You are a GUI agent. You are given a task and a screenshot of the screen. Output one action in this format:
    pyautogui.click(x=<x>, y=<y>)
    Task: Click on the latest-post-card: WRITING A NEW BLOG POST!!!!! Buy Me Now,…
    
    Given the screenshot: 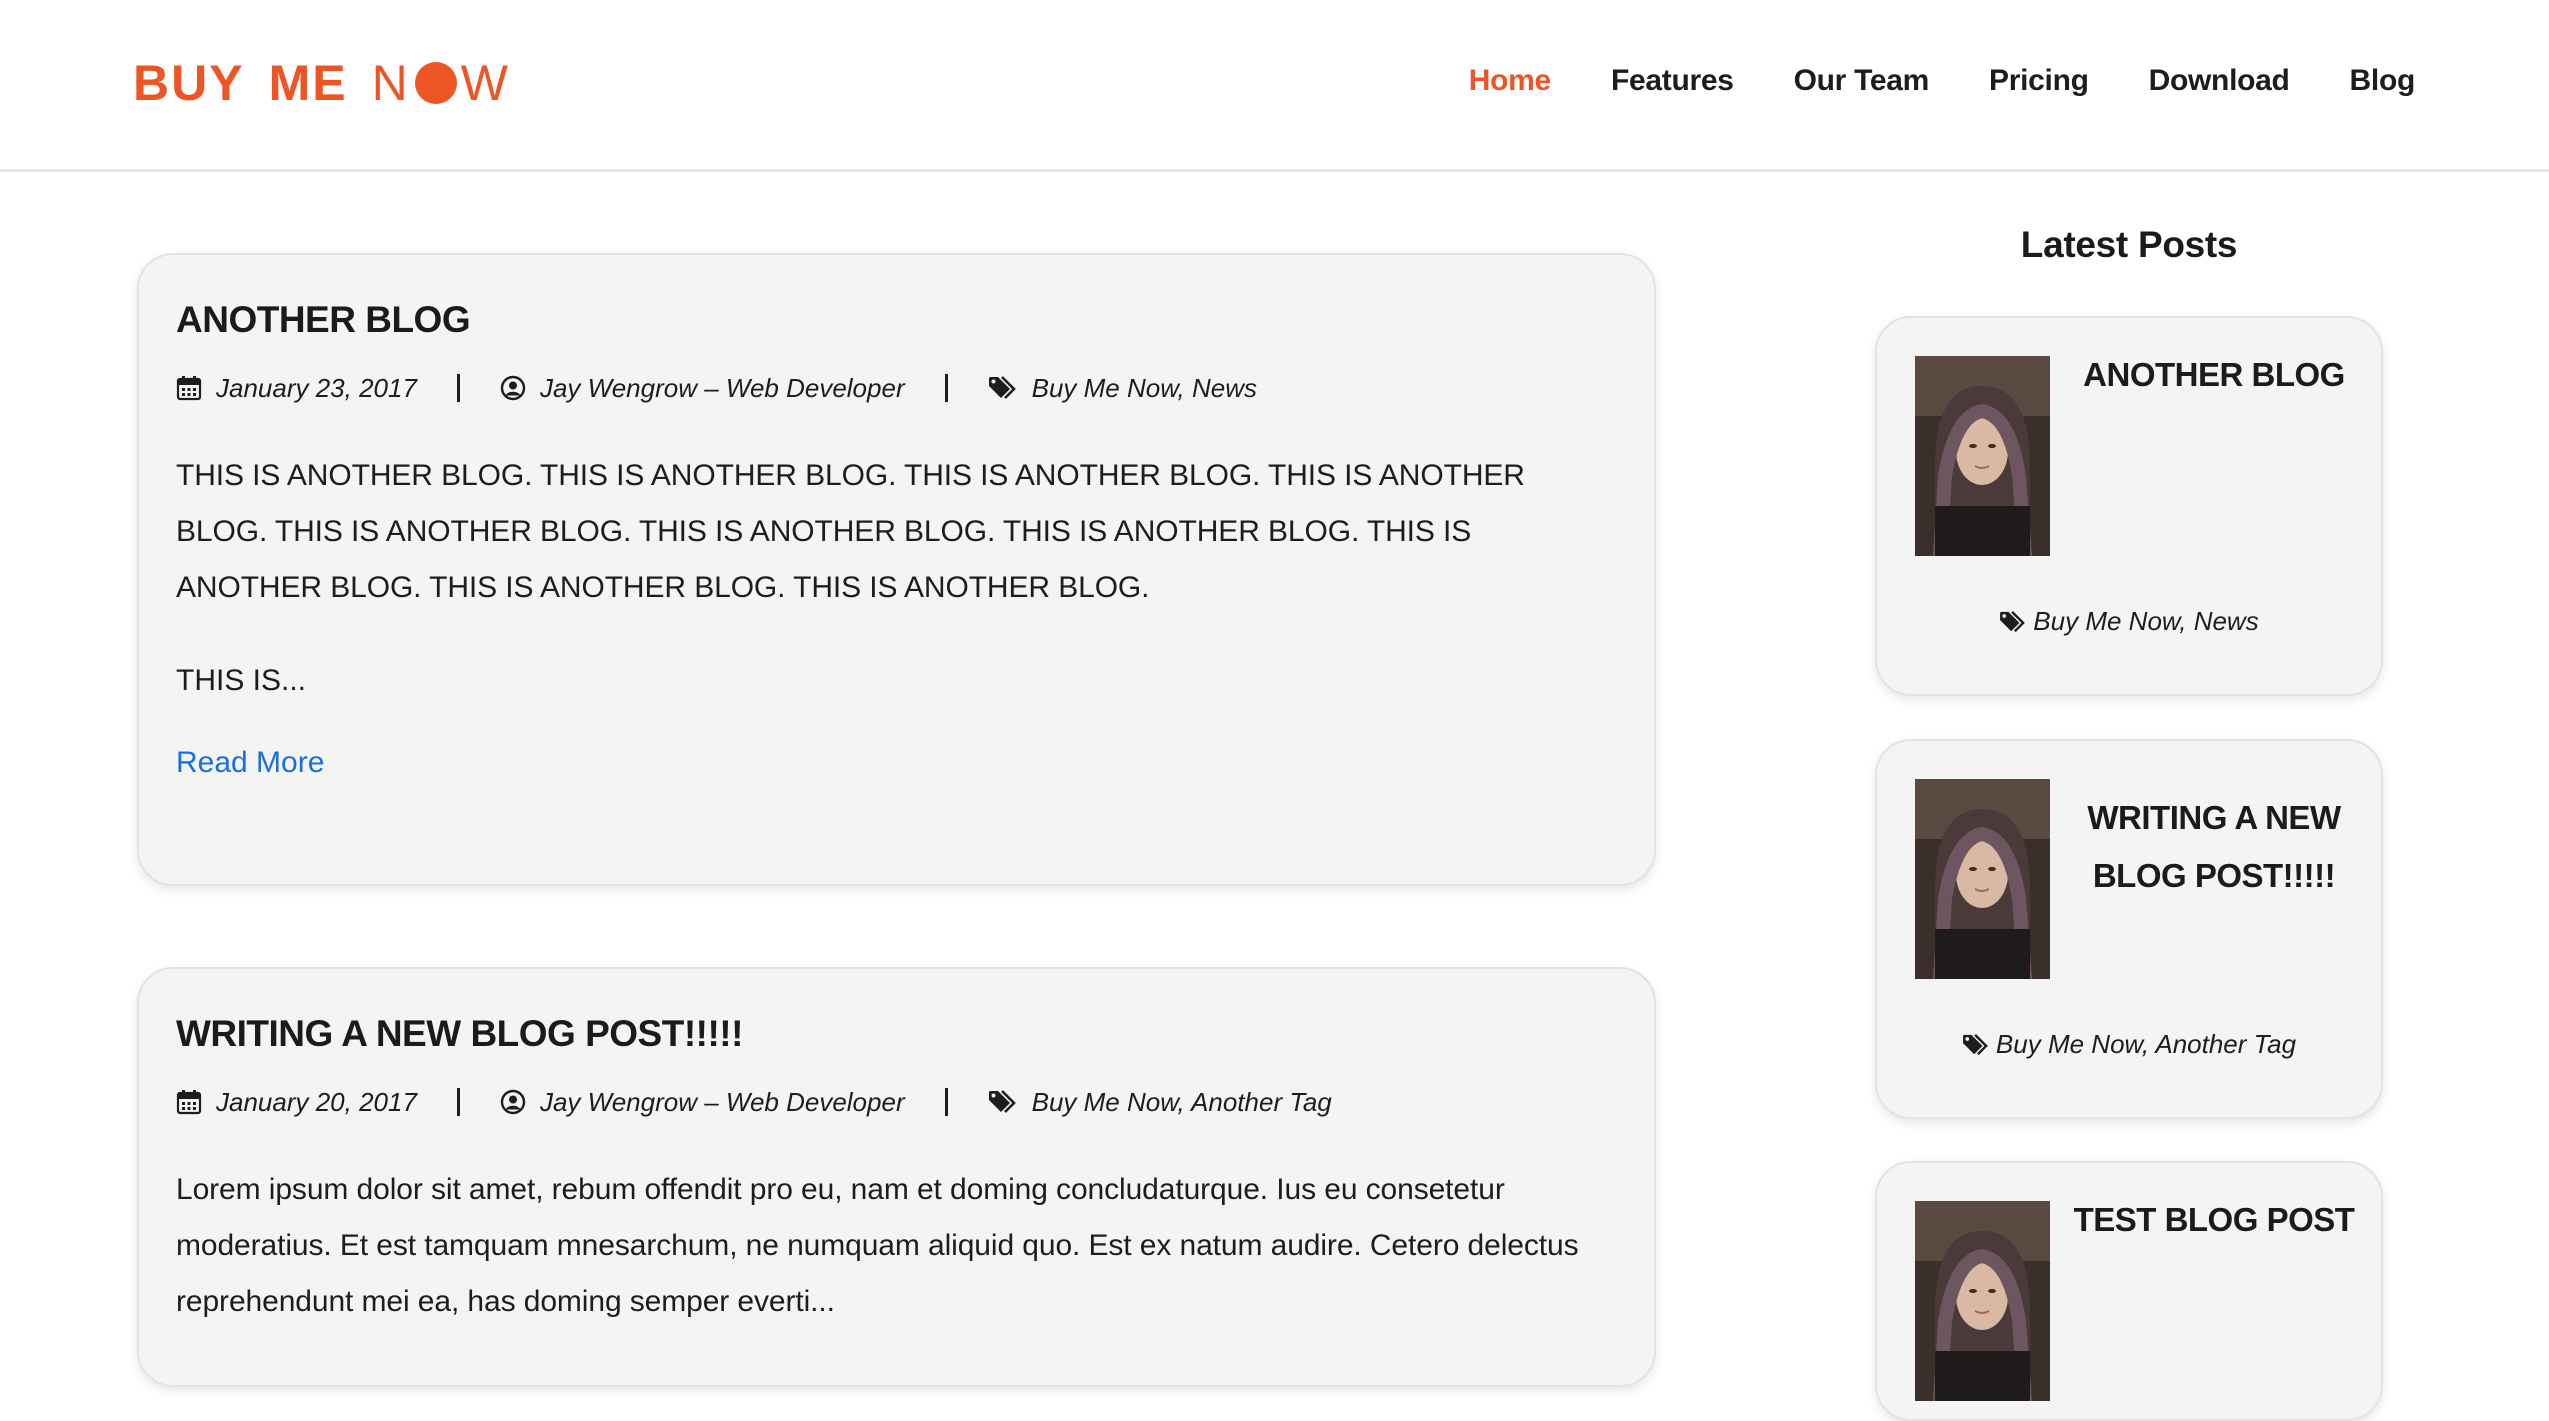 What is the action you would take?
    pyautogui.click(x=2129, y=929)
    